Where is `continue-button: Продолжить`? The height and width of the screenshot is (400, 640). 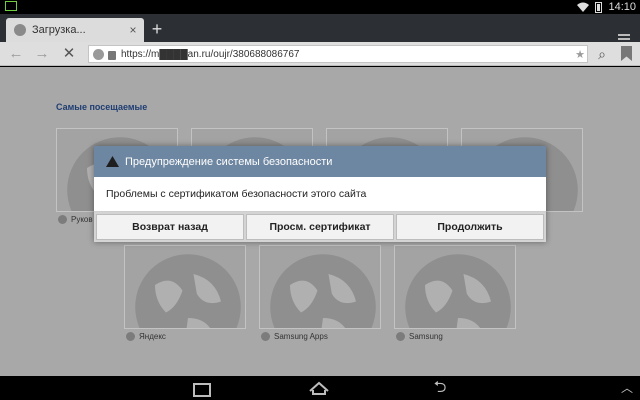 continue-button: Продолжить is located at coordinates (470, 227).